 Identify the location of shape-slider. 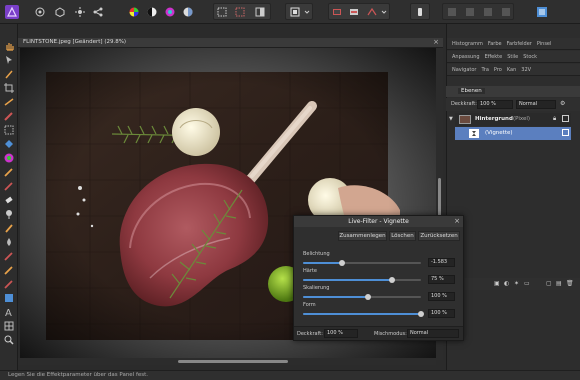
(363, 314).